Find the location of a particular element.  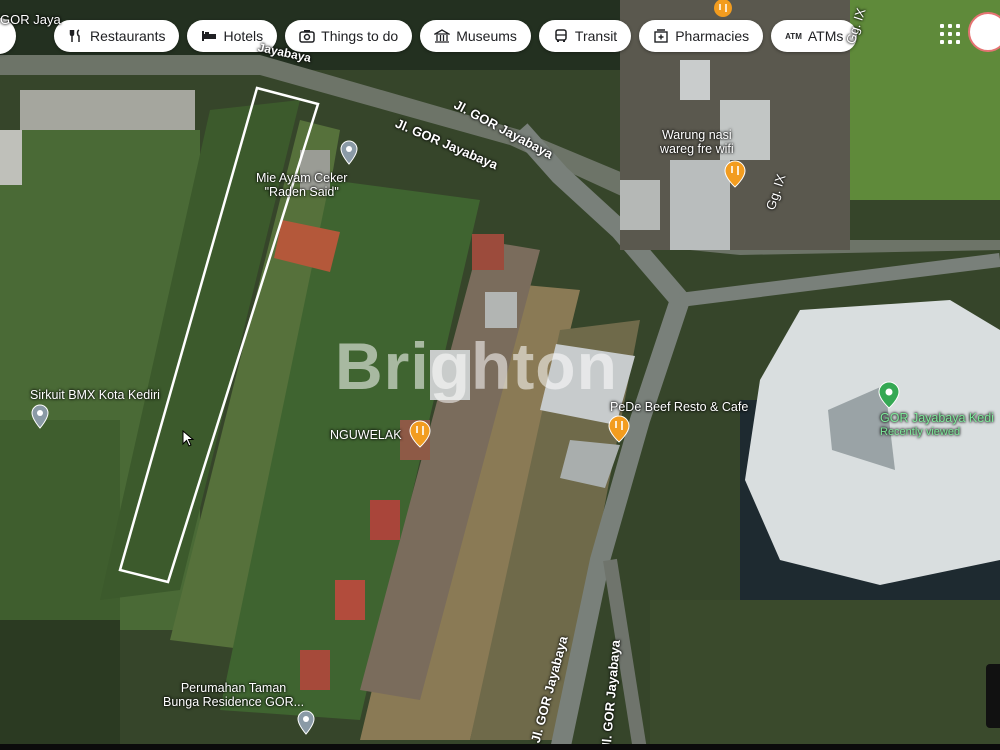

fork-knife-icon is located at coordinates (76, 36).